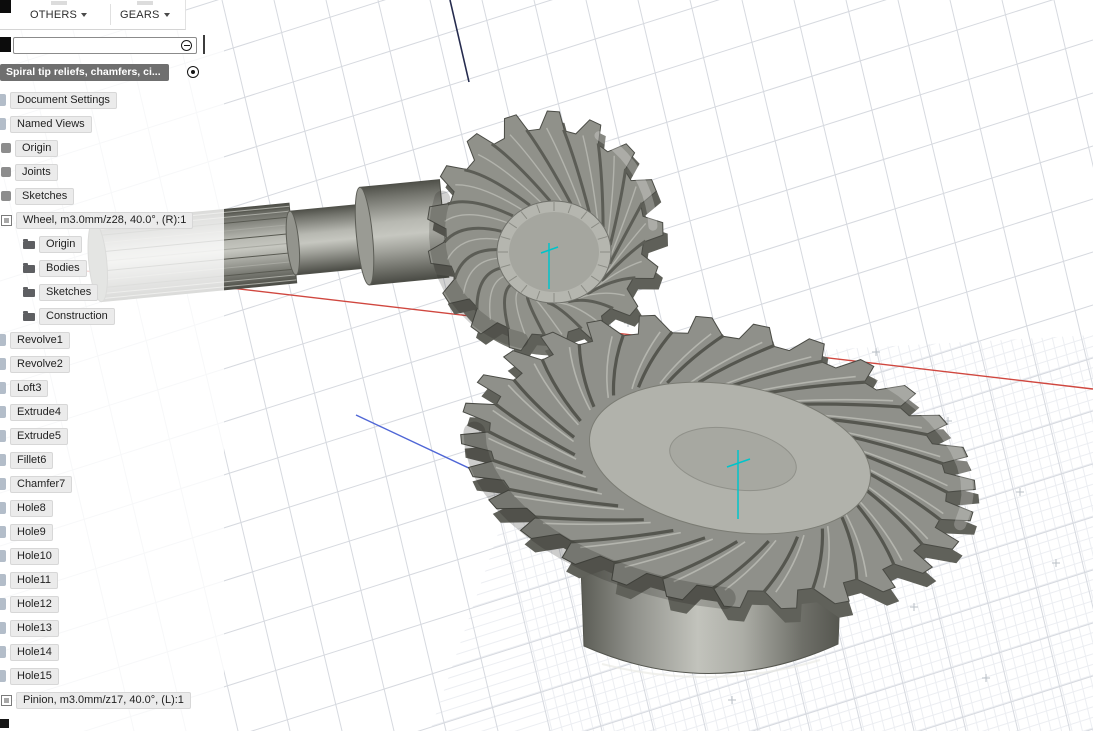  I want to click on tree-item-label: Hole11, so click(34, 580).